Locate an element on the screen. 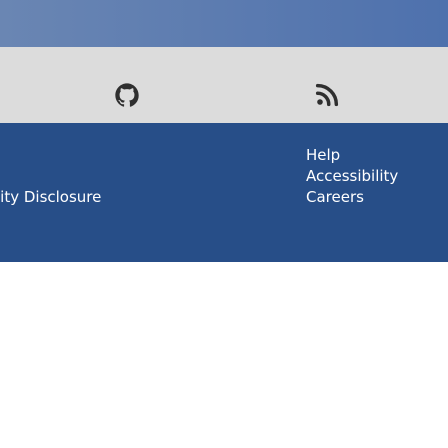  rss-icon is located at coordinates (327, 95).